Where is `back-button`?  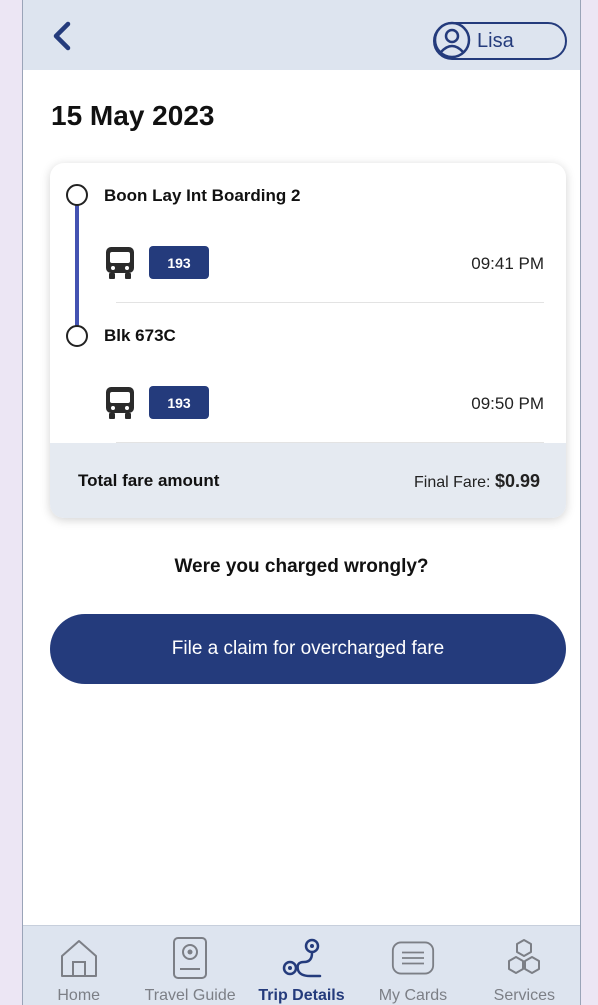
back-button is located at coordinates (62, 36).